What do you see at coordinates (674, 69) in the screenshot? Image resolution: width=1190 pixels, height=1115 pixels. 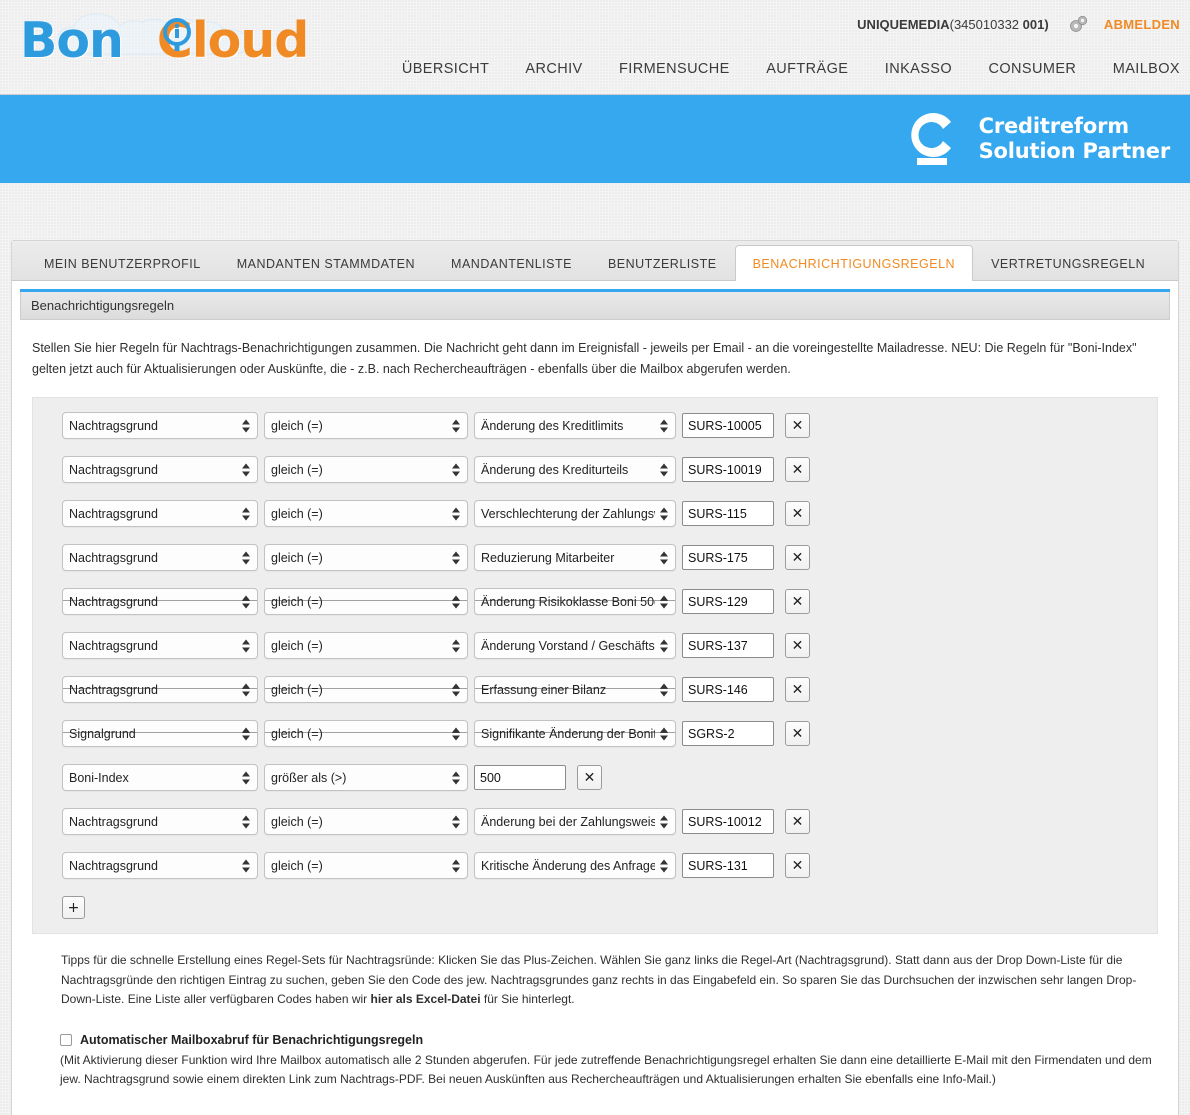 I see `nav-item-firmensuche: FIRMENSUCHE` at bounding box center [674, 69].